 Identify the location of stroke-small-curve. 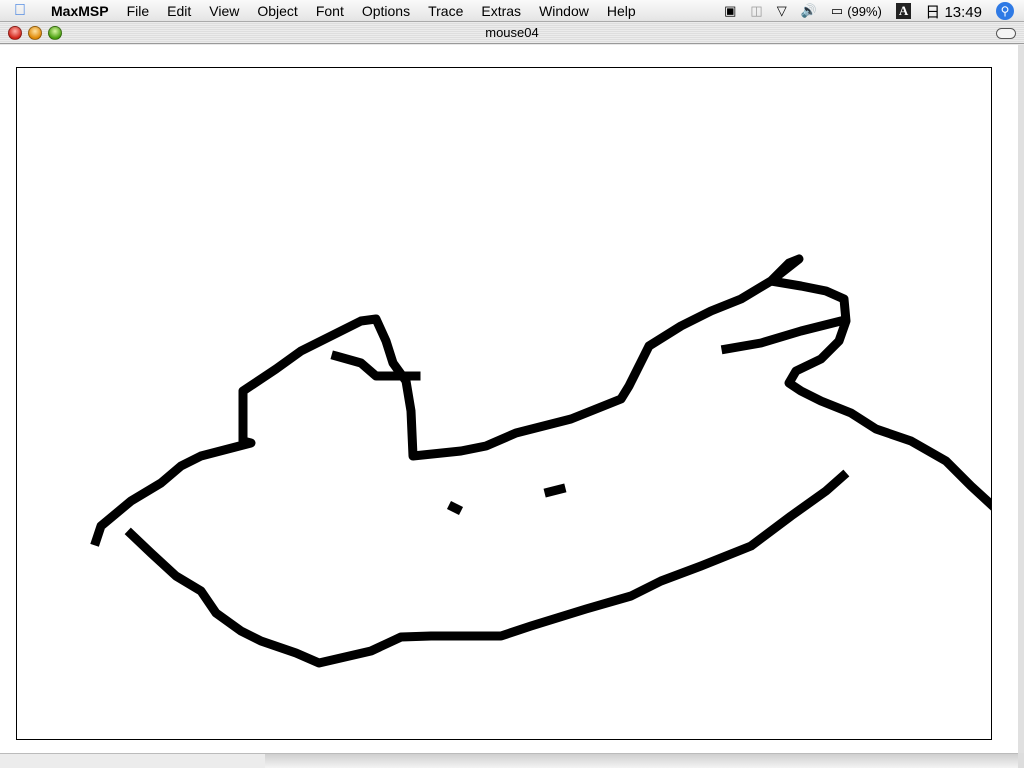
(375, 365).